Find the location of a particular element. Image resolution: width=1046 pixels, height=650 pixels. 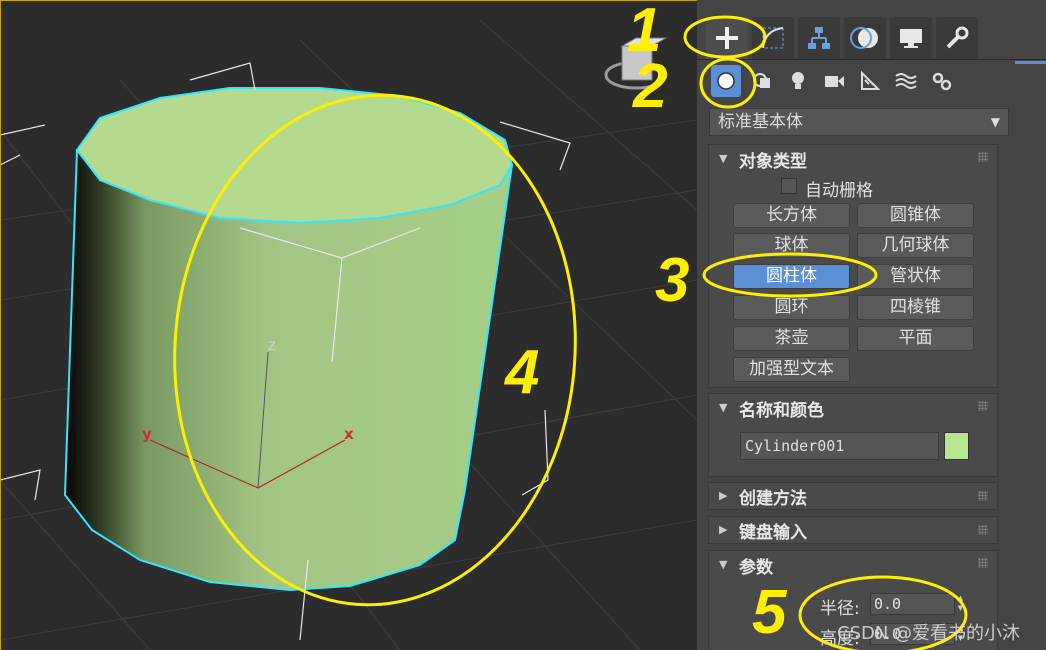

helpers-category is located at coordinates (870, 81).